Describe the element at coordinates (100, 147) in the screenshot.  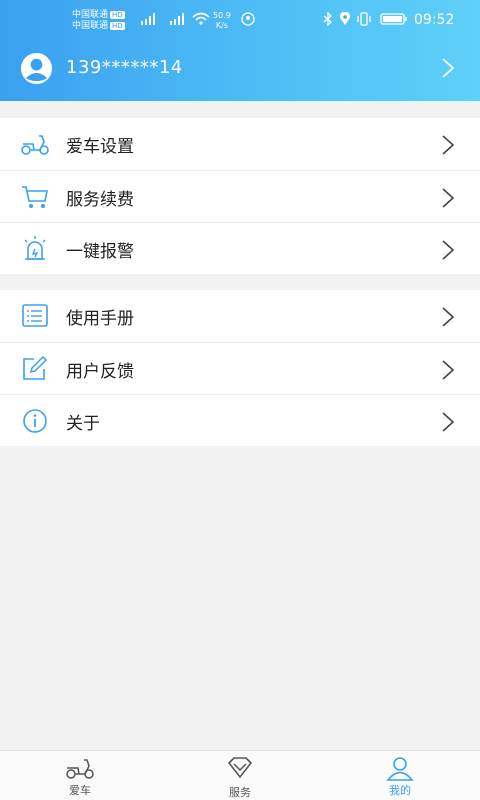
I see `menu-item-label: 爱车设置` at that location.